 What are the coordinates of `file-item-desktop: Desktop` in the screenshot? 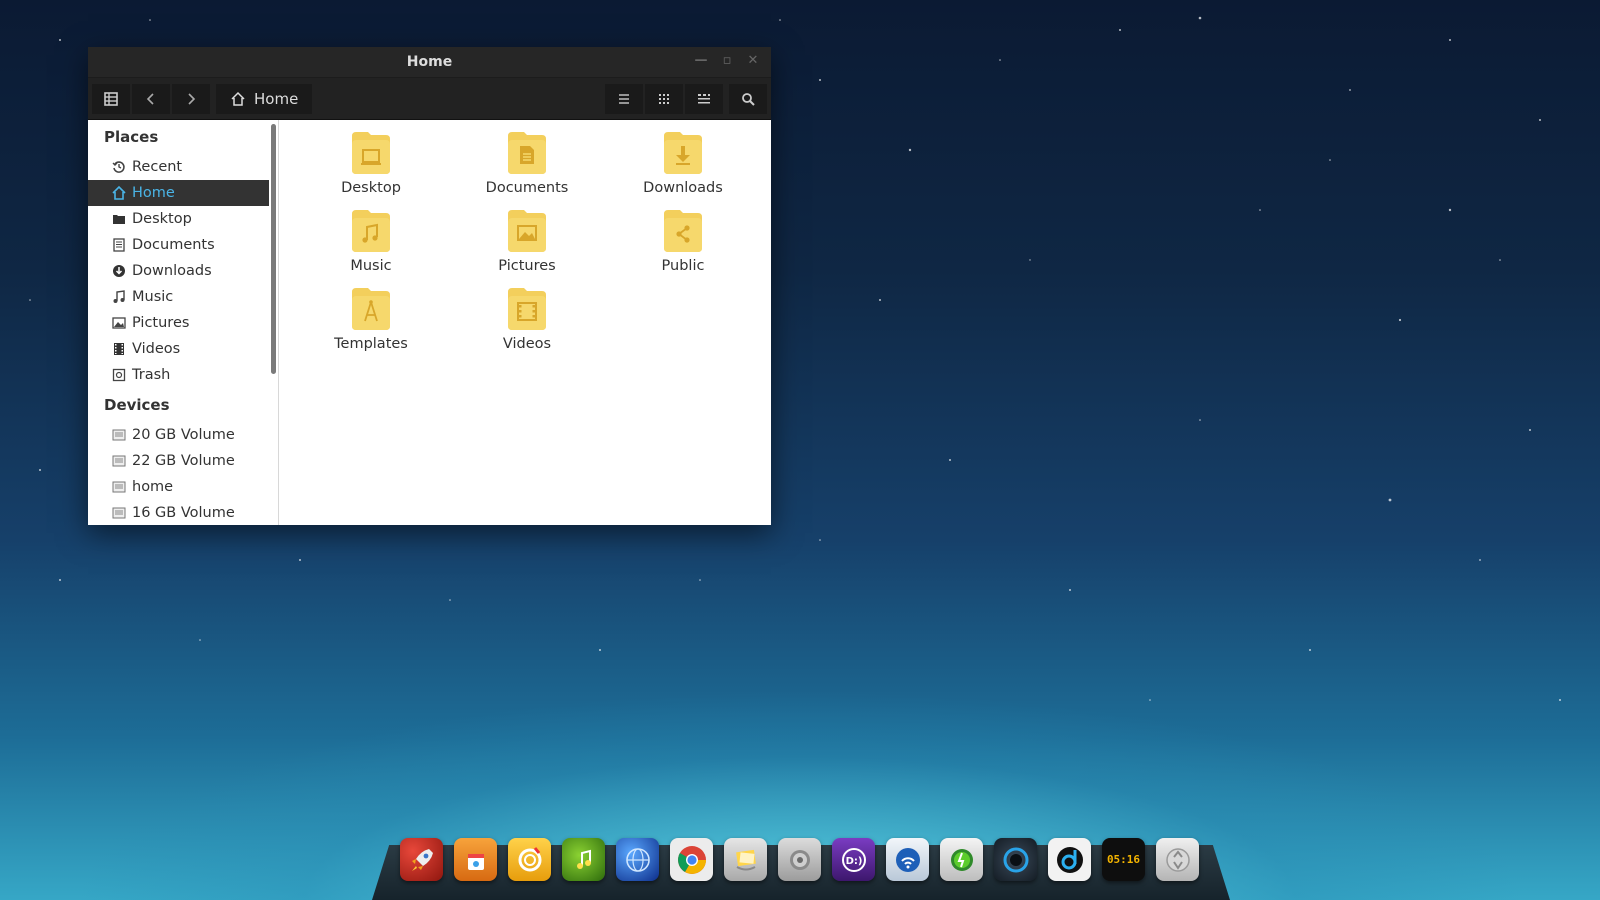 It's located at (371, 163).